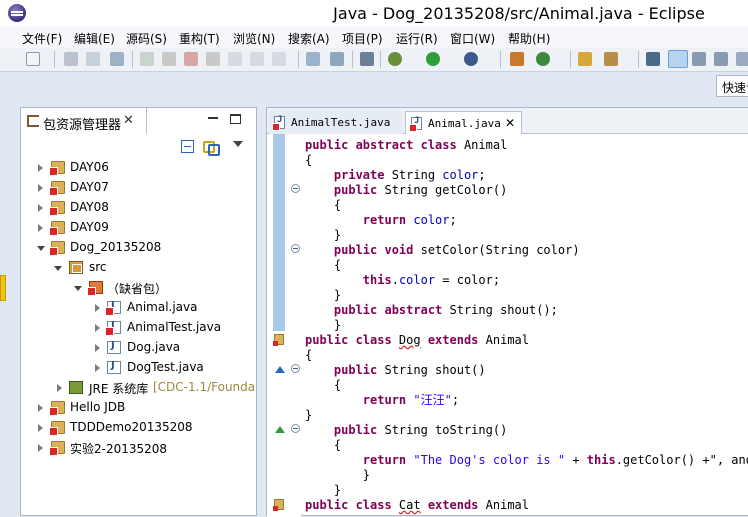  I want to click on code-line: this.color = color;, so click(402, 280).